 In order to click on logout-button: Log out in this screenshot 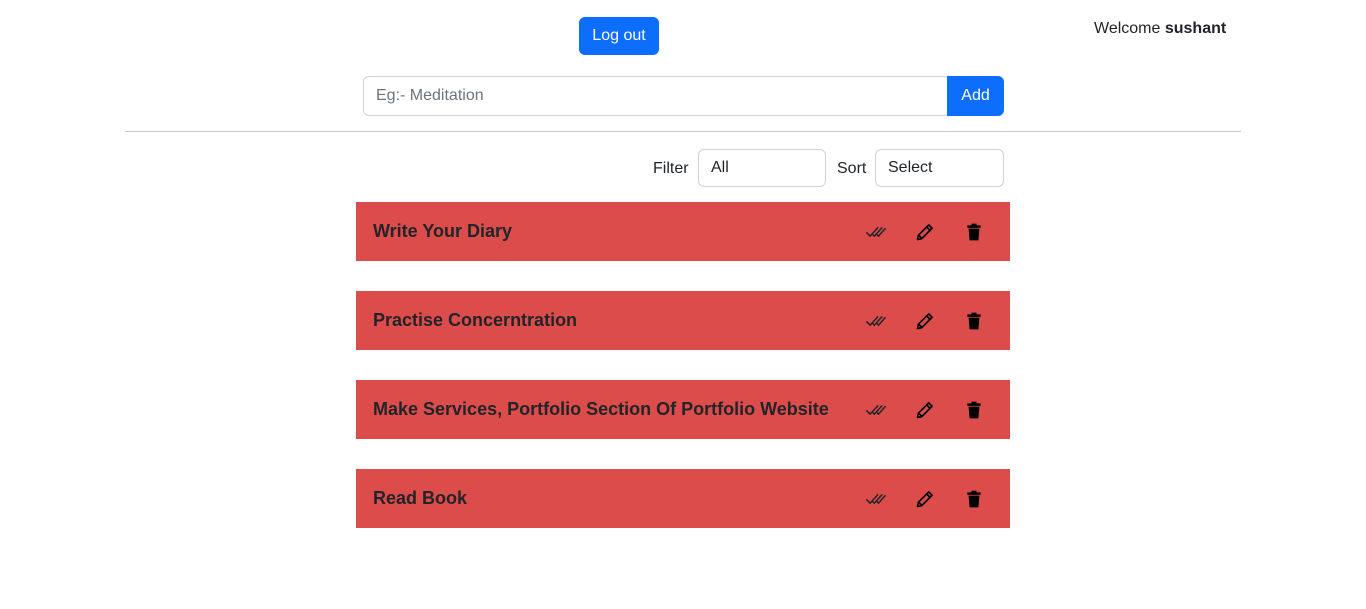, I will do `click(619, 36)`.